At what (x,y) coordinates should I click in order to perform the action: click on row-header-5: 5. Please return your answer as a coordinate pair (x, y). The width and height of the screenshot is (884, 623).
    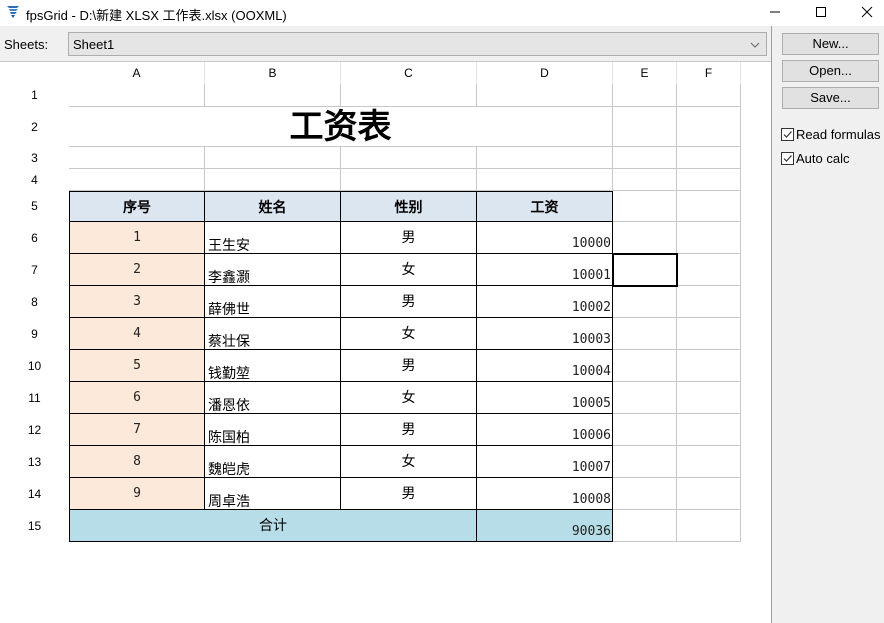
    Looking at the image, I should click on (34, 206).